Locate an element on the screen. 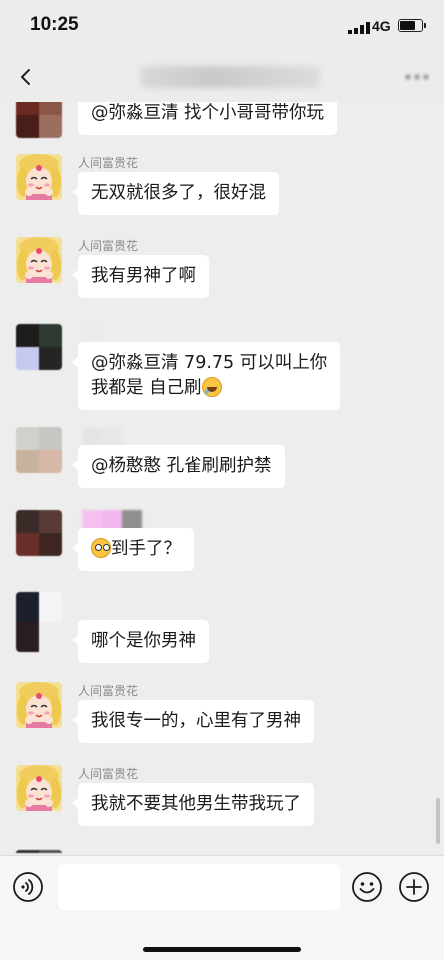 The width and height of the screenshot is (444, 960). staring-eyes-emoji is located at coordinates (101, 548).